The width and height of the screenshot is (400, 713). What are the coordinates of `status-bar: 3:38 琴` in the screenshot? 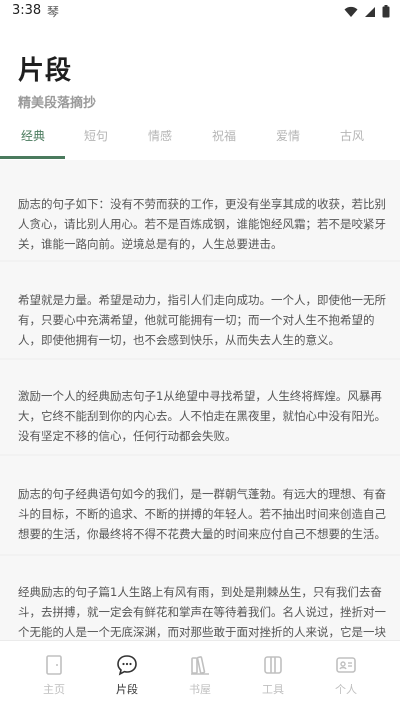 It's located at (200, 12).